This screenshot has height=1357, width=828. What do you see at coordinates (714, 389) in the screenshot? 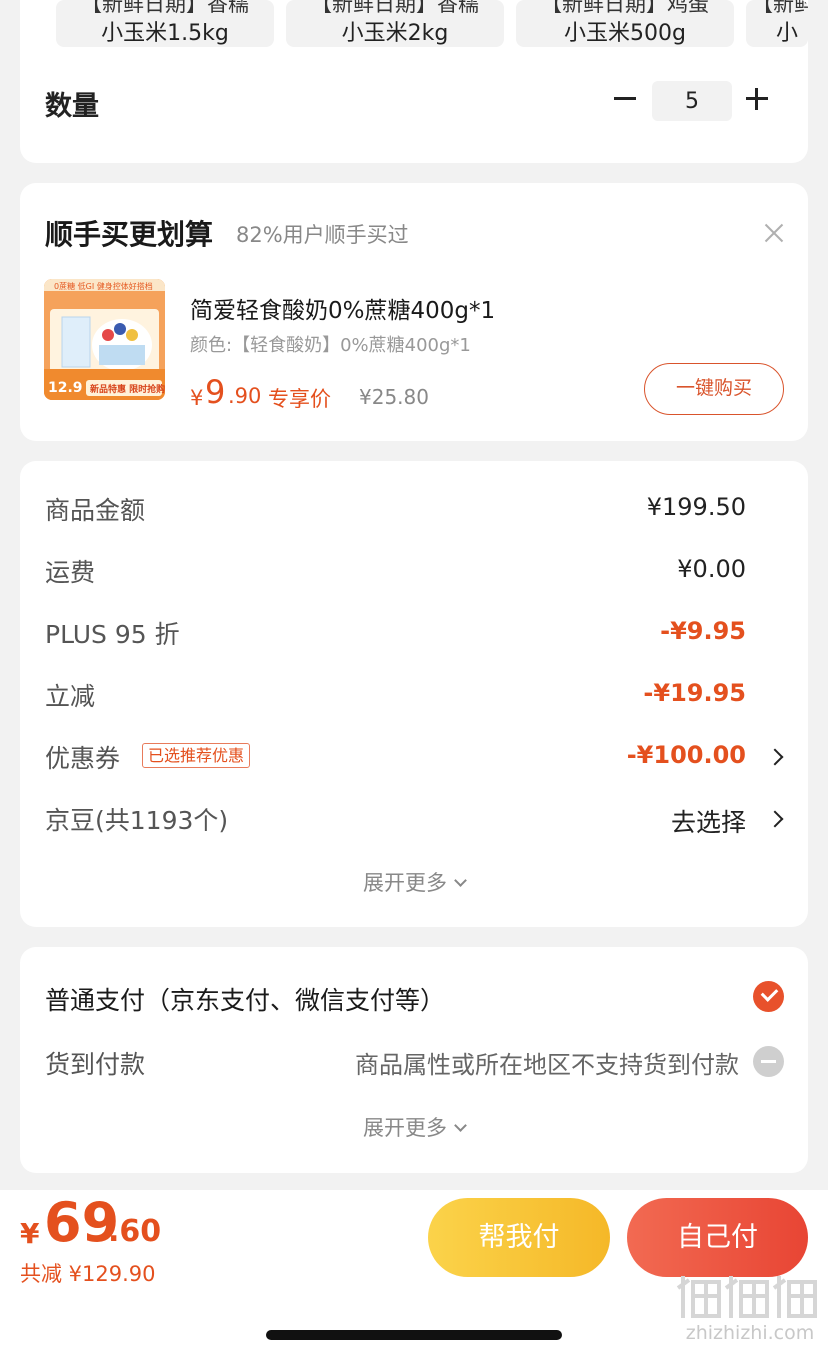
I see `one-click-buy-button: 一键购买` at bounding box center [714, 389].